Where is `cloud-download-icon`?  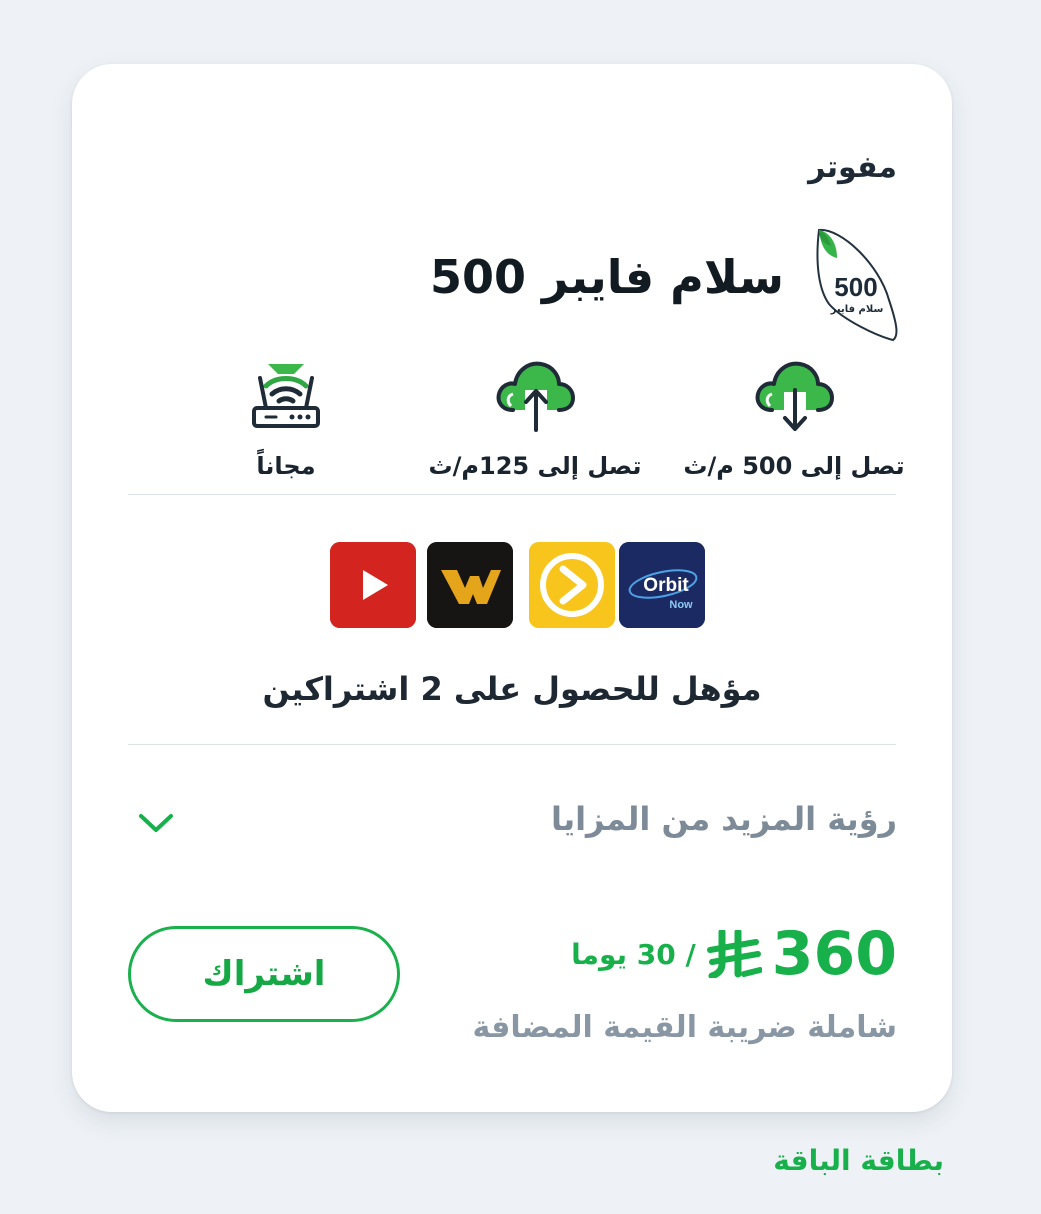 cloud-download-icon is located at coordinates (794, 398).